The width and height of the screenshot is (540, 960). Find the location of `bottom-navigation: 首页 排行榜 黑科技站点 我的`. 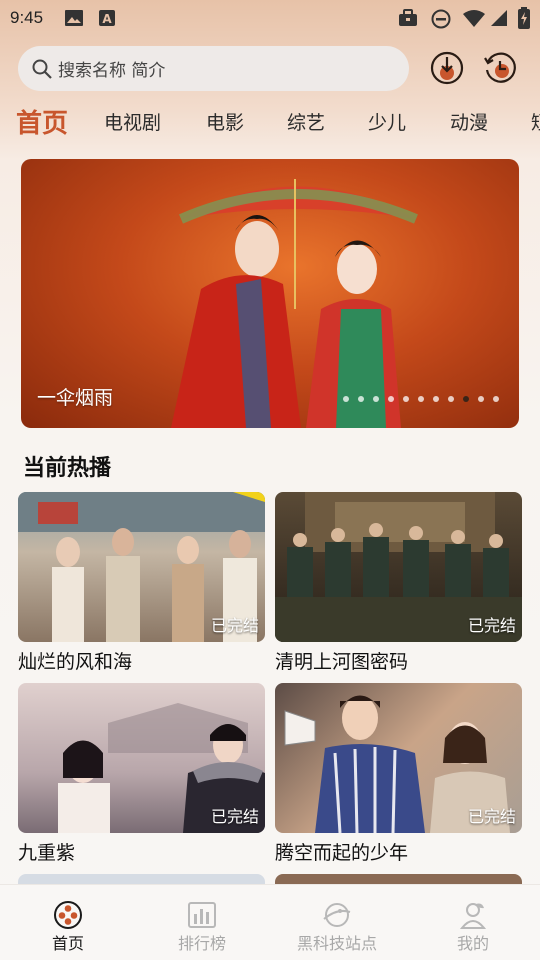

bottom-navigation: 首页 排行榜 黑科技站点 我的 is located at coordinates (270, 922).